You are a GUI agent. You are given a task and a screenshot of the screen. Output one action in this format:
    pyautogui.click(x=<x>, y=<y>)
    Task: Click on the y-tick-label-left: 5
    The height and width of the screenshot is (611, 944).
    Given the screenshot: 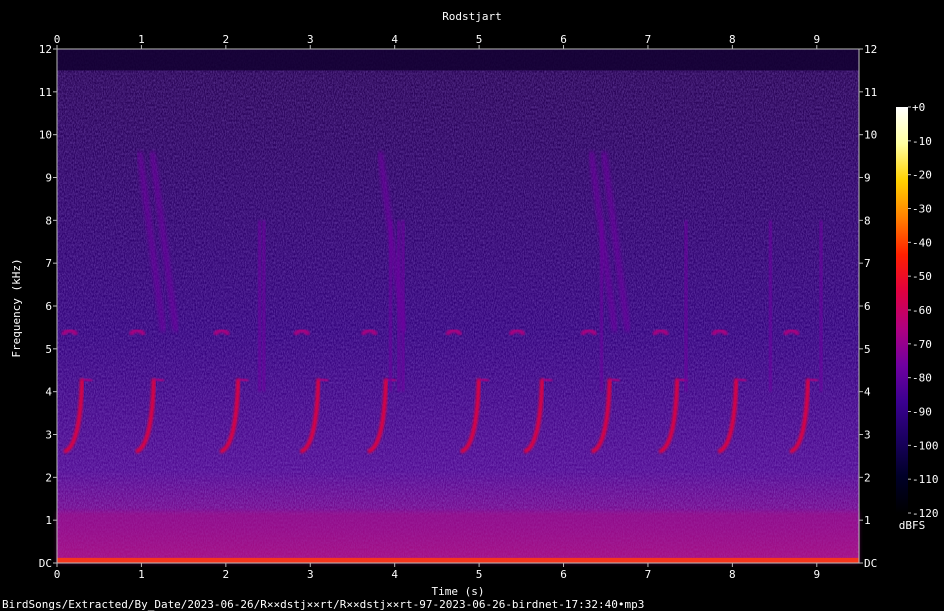 What is the action you would take?
    pyautogui.click(x=48, y=349)
    